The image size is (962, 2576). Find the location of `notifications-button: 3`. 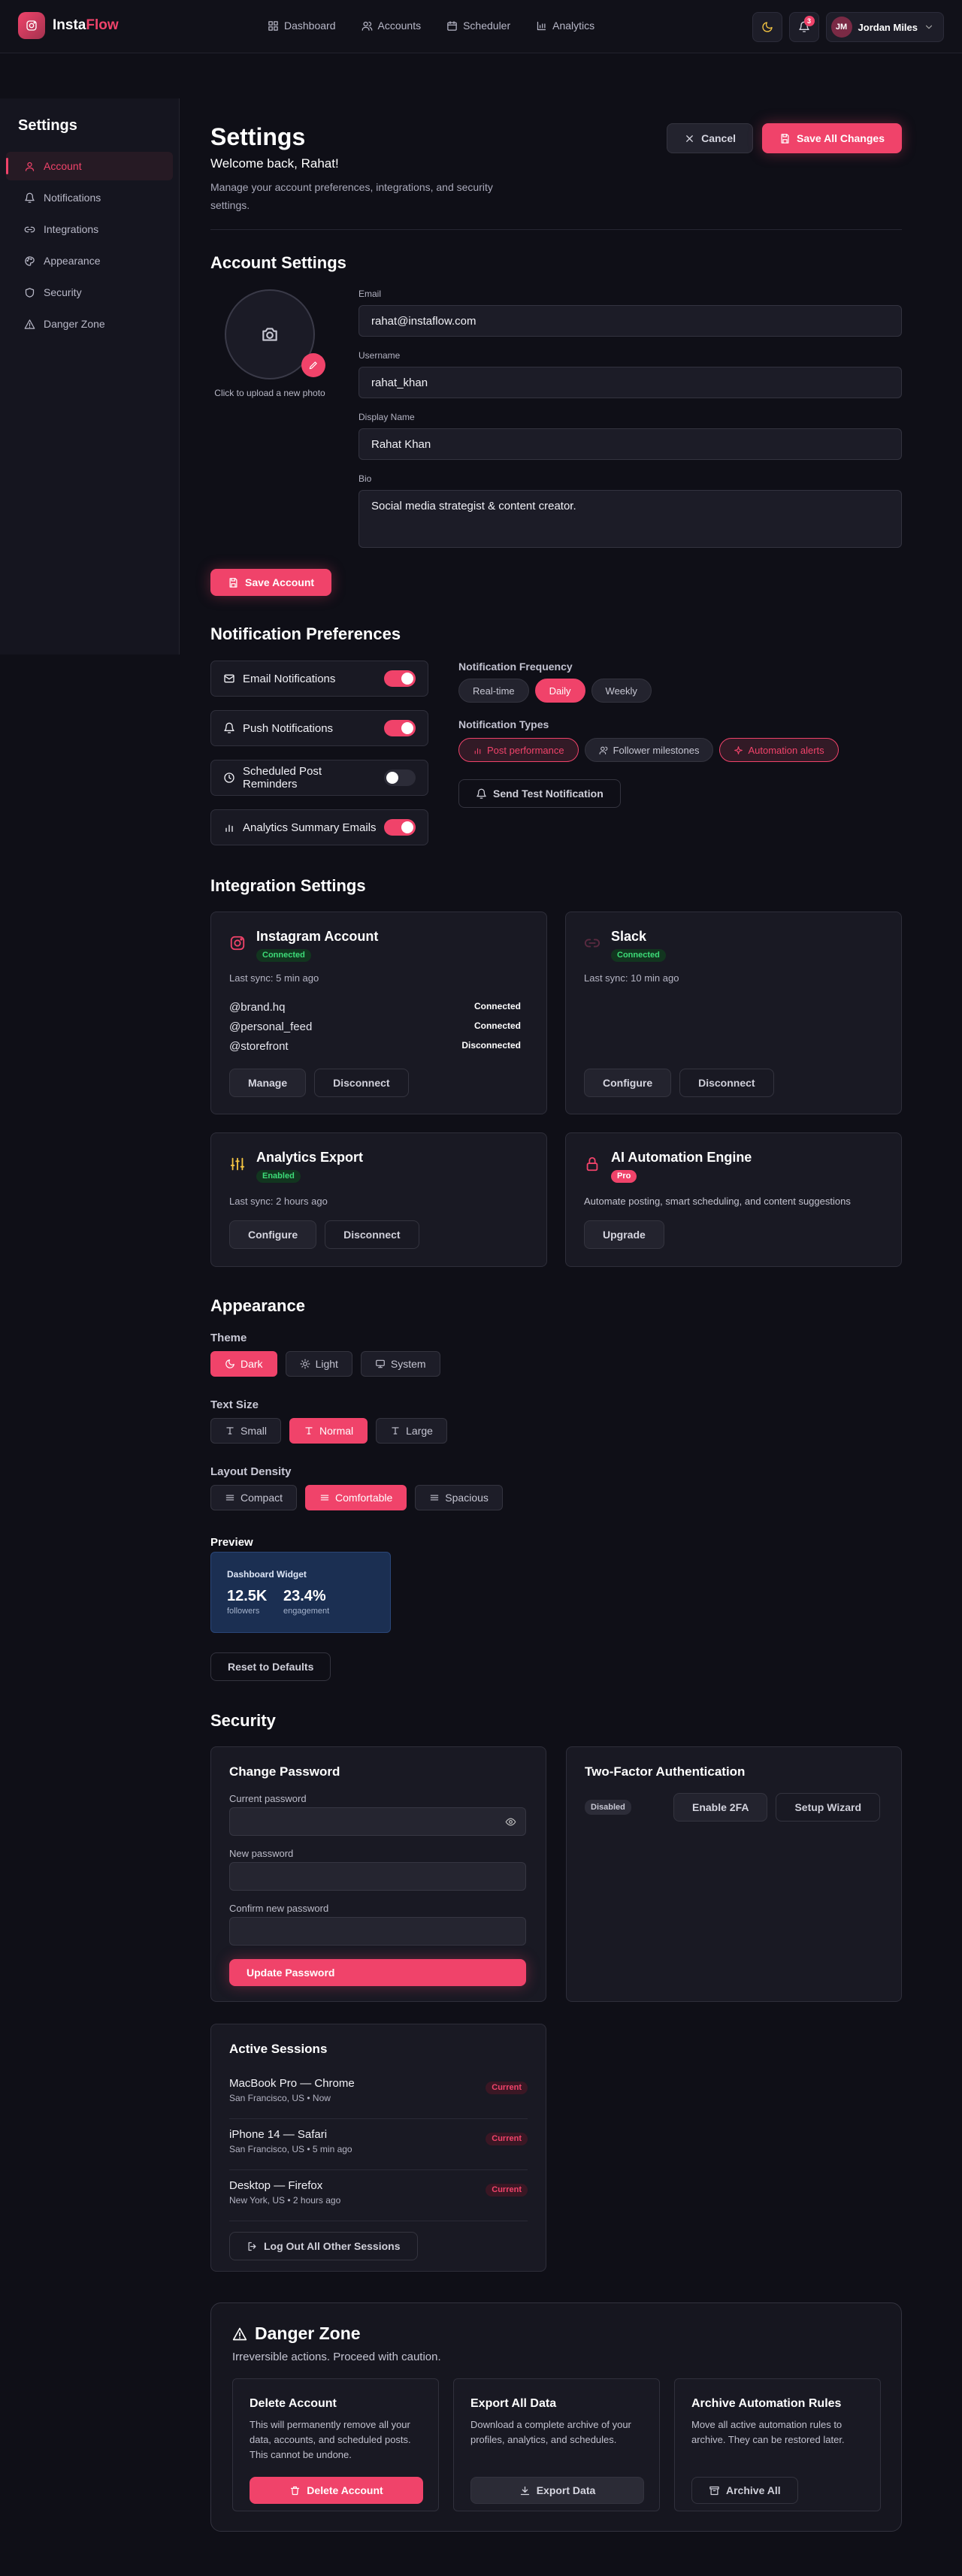

notifications-button: 3 is located at coordinates (804, 27).